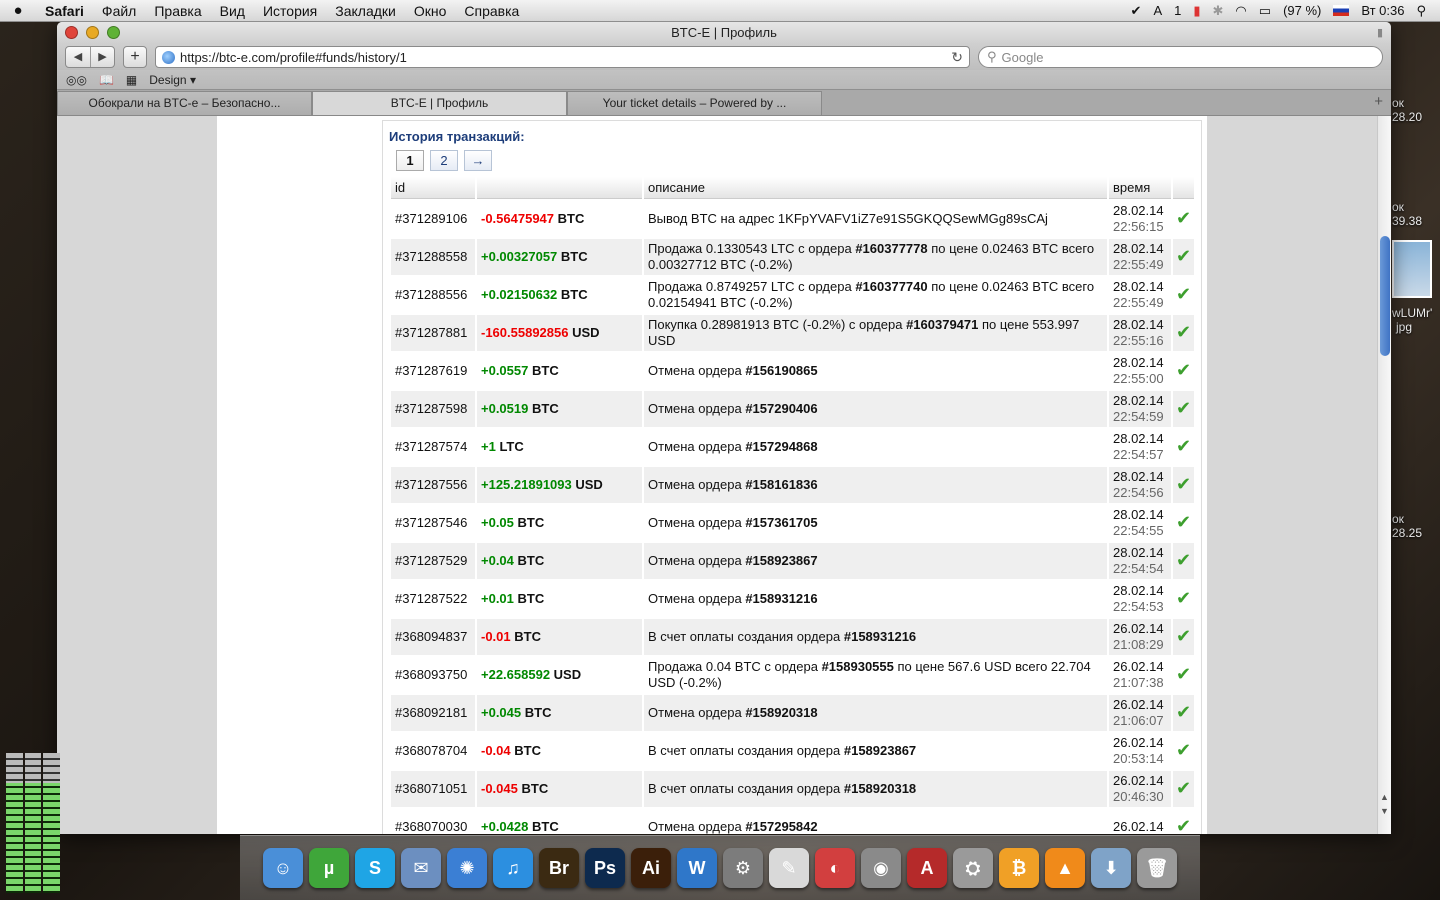  I want to click on order-number: #158161836, so click(781, 484).